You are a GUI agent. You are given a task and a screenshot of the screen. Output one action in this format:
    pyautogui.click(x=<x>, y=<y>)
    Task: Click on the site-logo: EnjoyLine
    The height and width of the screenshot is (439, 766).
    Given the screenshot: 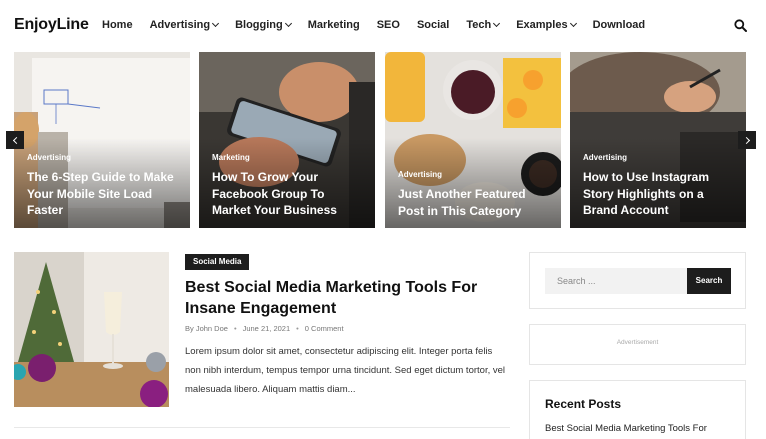 What is the action you would take?
    pyautogui.click(x=51, y=25)
    